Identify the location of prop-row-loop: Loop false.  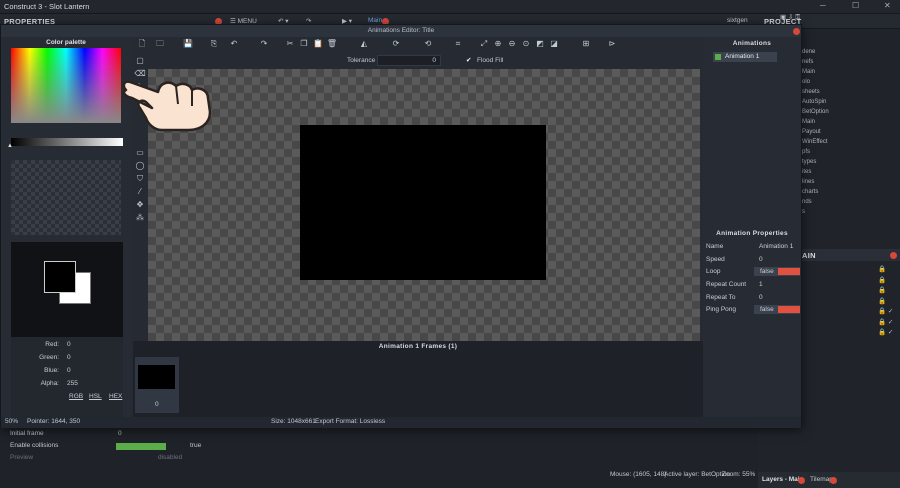
(753, 272).